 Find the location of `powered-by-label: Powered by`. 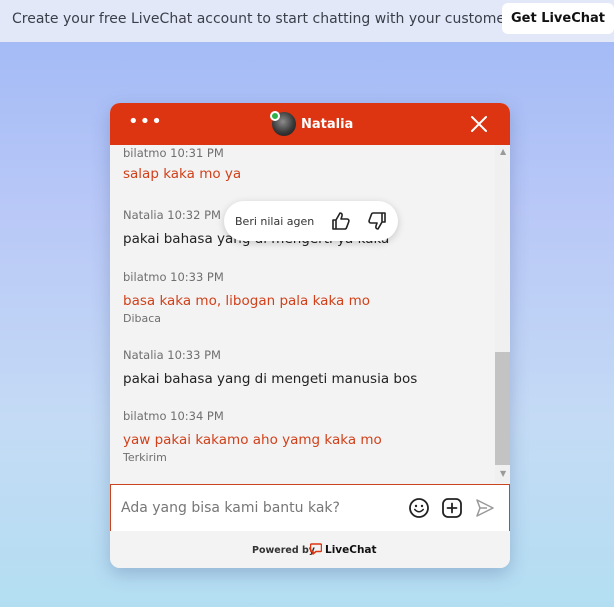

powered-by-label: Powered by is located at coordinates (283, 550).